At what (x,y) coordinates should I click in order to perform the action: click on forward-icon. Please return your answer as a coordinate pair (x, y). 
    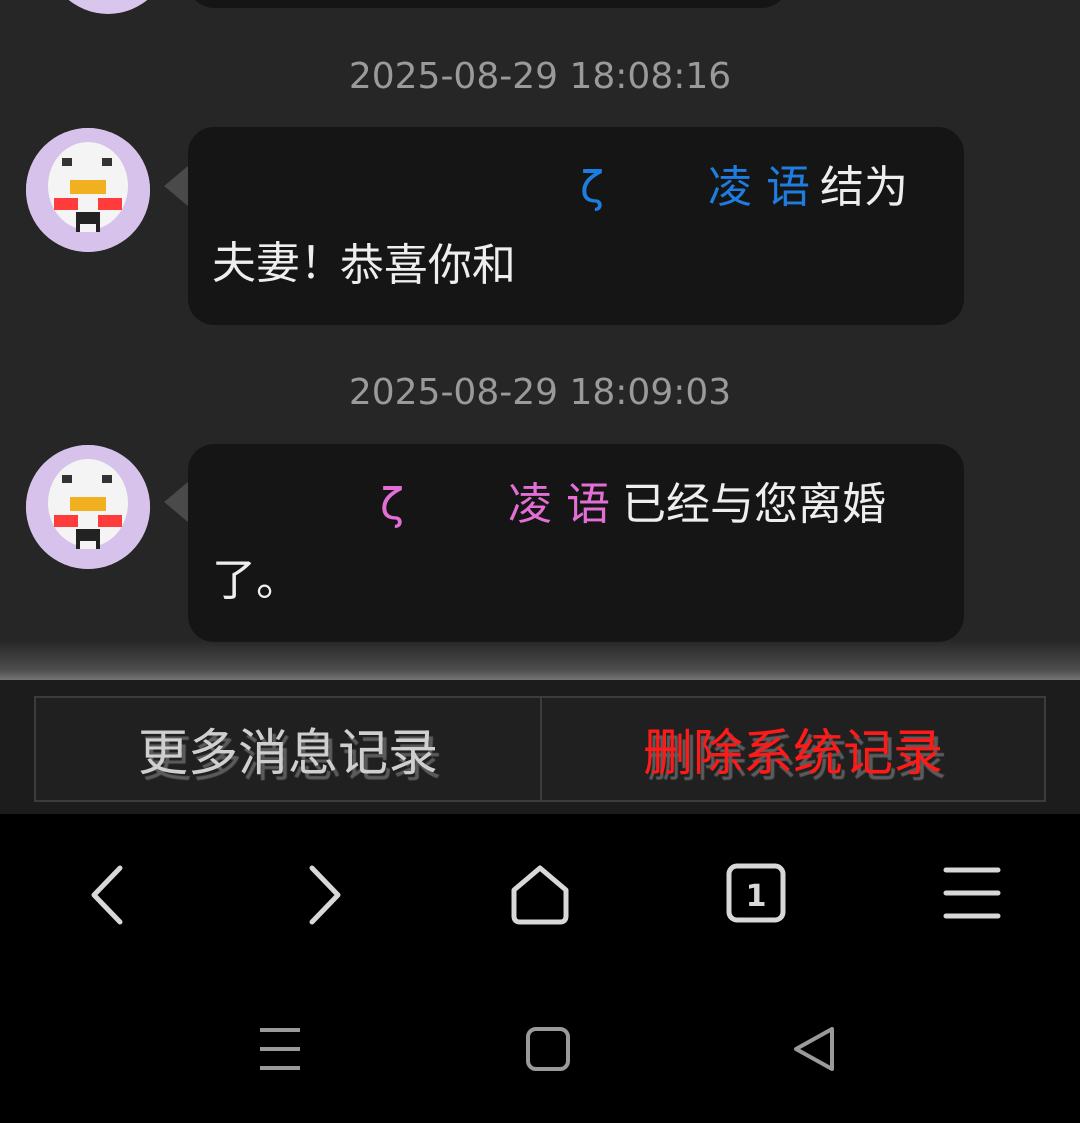
    Looking at the image, I should click on (324, 897).